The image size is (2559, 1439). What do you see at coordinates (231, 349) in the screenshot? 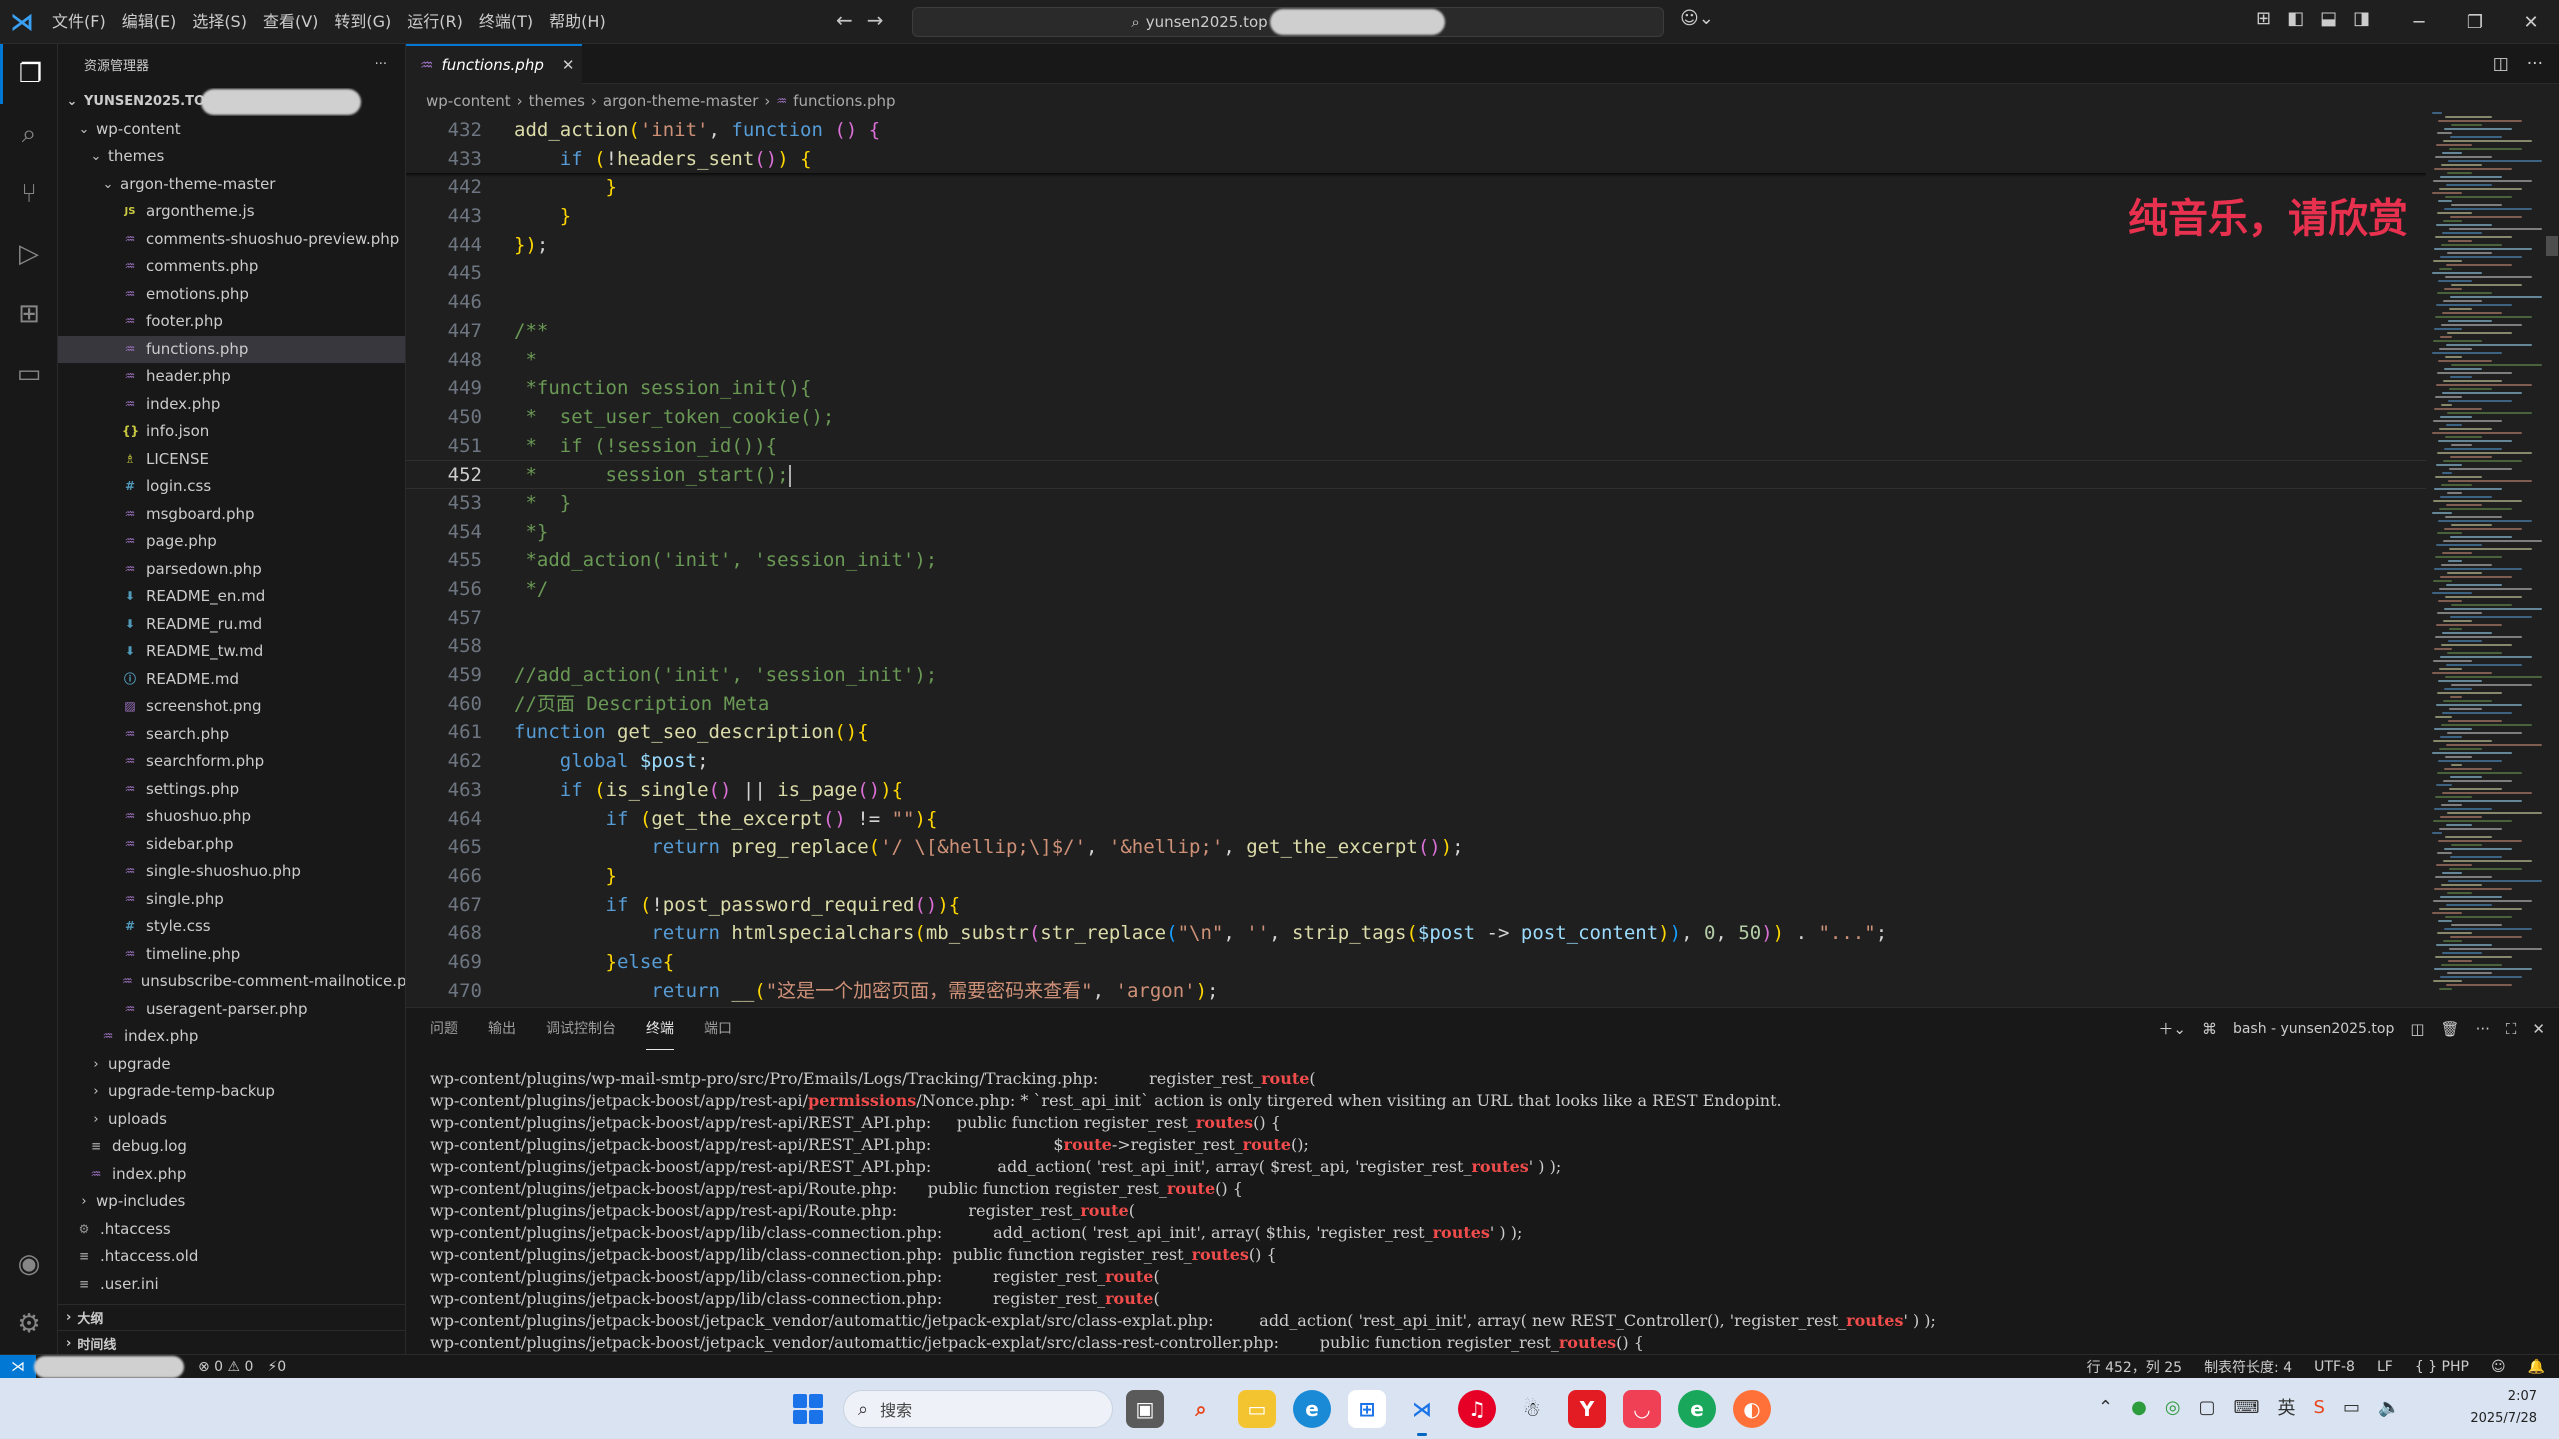
I see `tree-file: ♒ functions.php` at bounding box center [231, 349].